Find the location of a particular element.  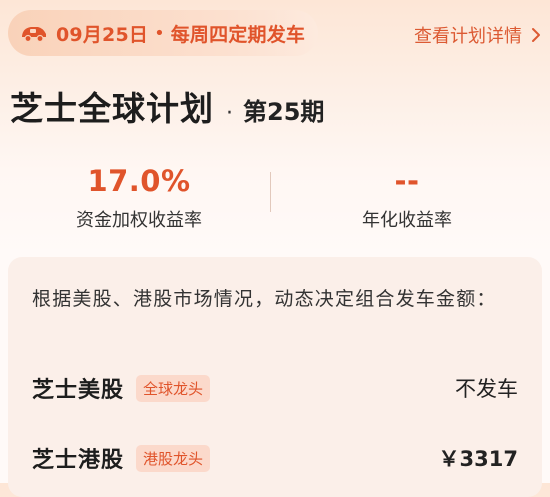

metric-label: 资金加权收益率 is located at coordinates (139, 220).